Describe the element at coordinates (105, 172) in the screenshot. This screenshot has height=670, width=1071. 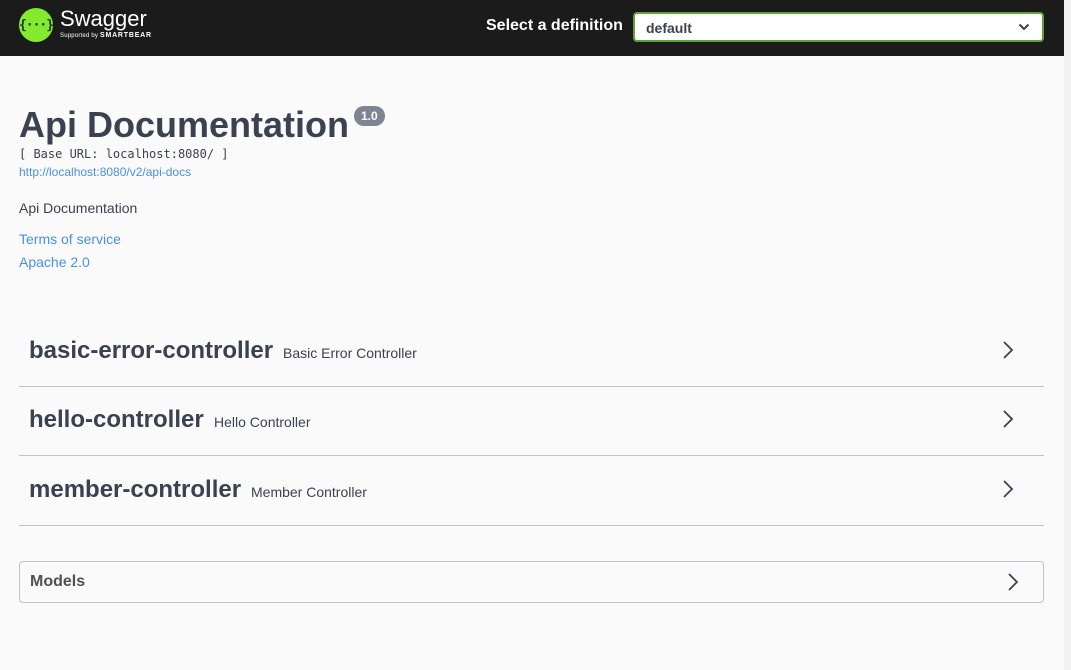
I see `api-docs-link: http://localhost:8080/v2/api-docs` at that location.